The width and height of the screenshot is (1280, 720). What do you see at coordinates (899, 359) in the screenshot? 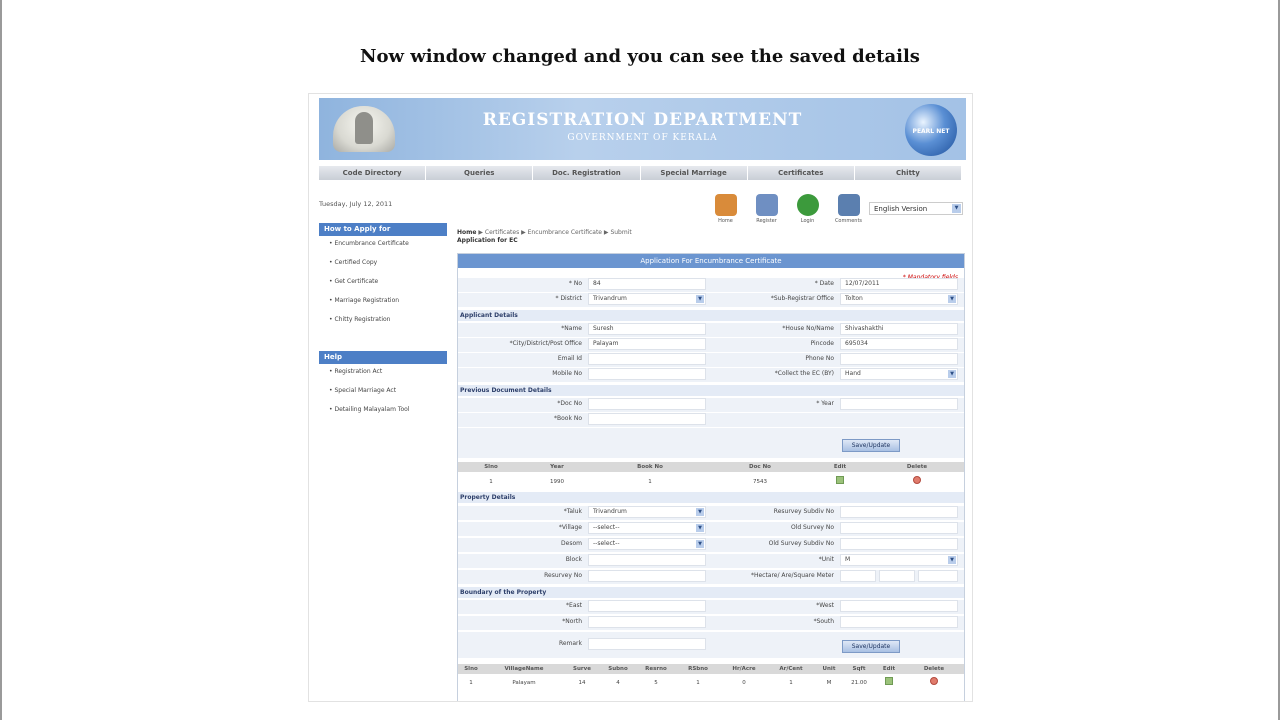
I see `phone-field` at bounding box center [899, 359].